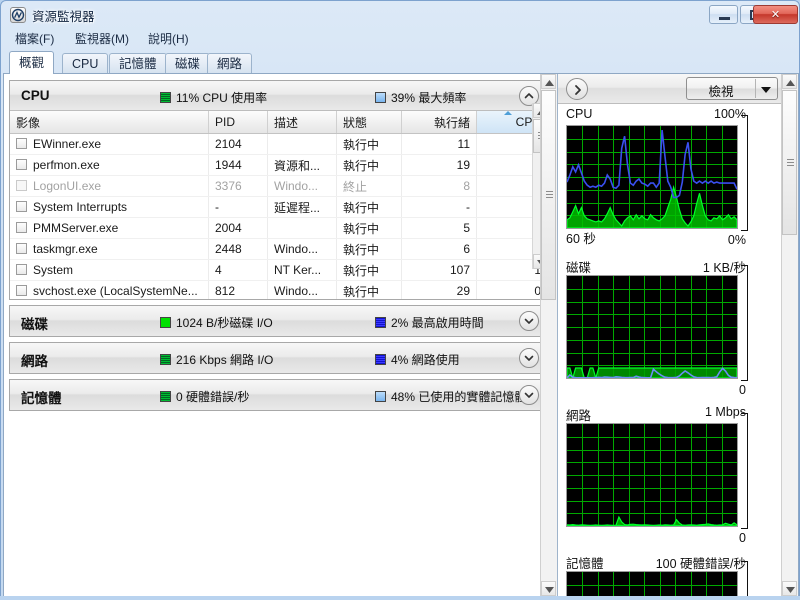 Image resolution: width=800 pixels, height=600 pixels. Describe the element at coordinates (279, 144) in the screenshot. I see `table-row: EWinner.exe2104執行中1169.85` at that location.